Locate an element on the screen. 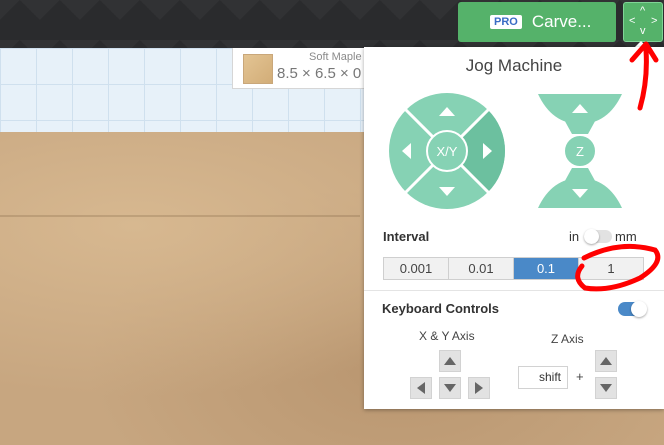 The height and width of the screenshot is (445, 664). annotation-arrow-icon is located at coordinates (644, 76).